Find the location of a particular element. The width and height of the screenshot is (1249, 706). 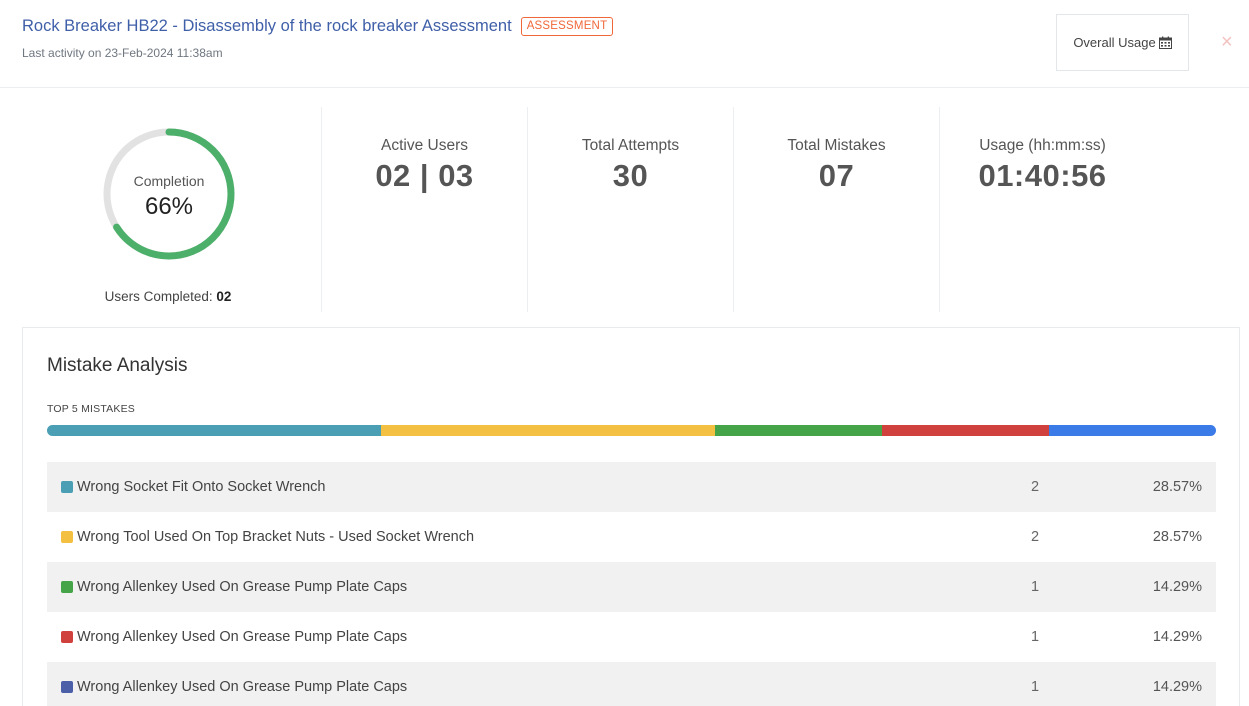

users-completed: Users Completed: 02 is located at coordinates (168, 296).